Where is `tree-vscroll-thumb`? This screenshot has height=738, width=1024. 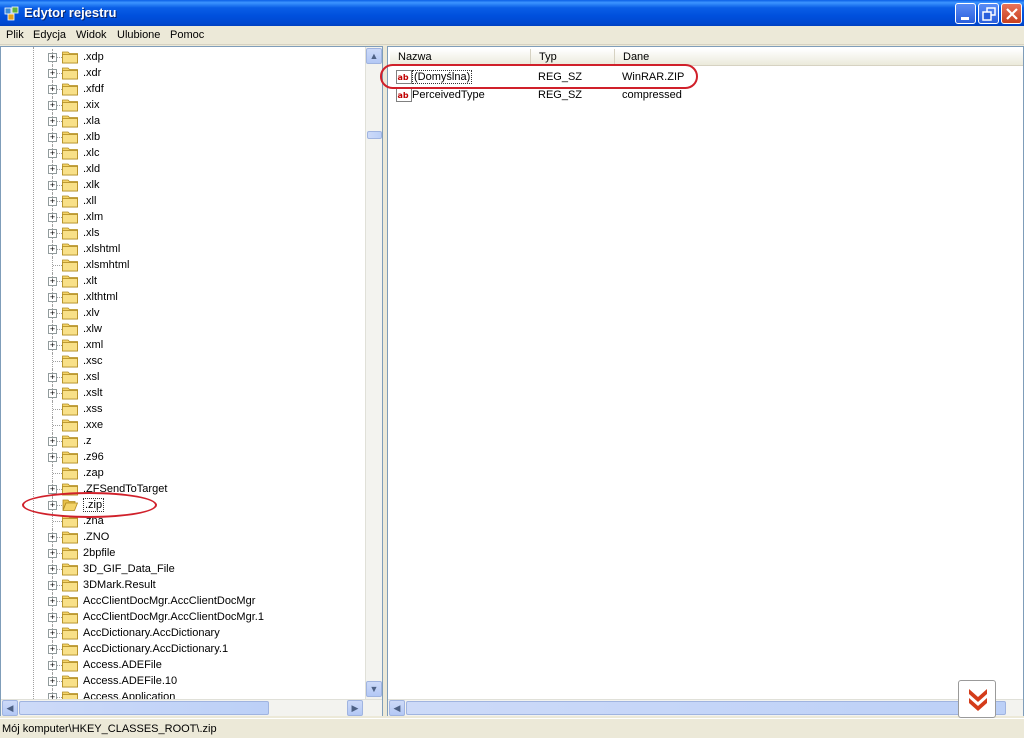 tree-vscroll-thumb is located at coordinates (374, 135).